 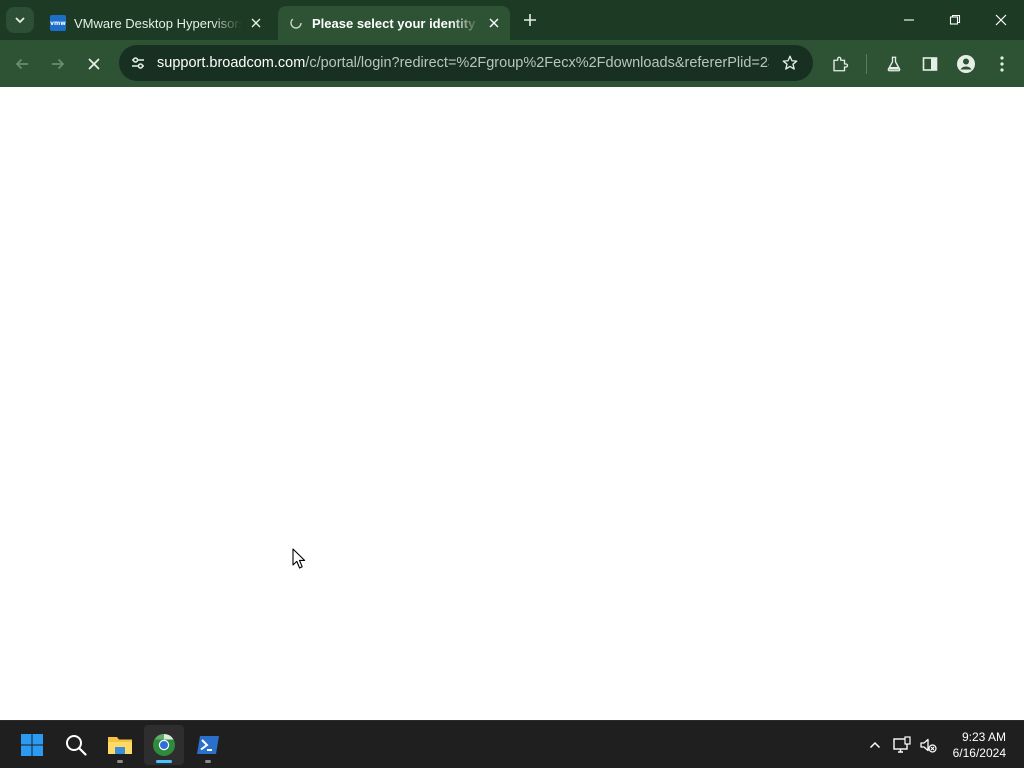 I want to click on minimize-button, so click(x=909, y=20).